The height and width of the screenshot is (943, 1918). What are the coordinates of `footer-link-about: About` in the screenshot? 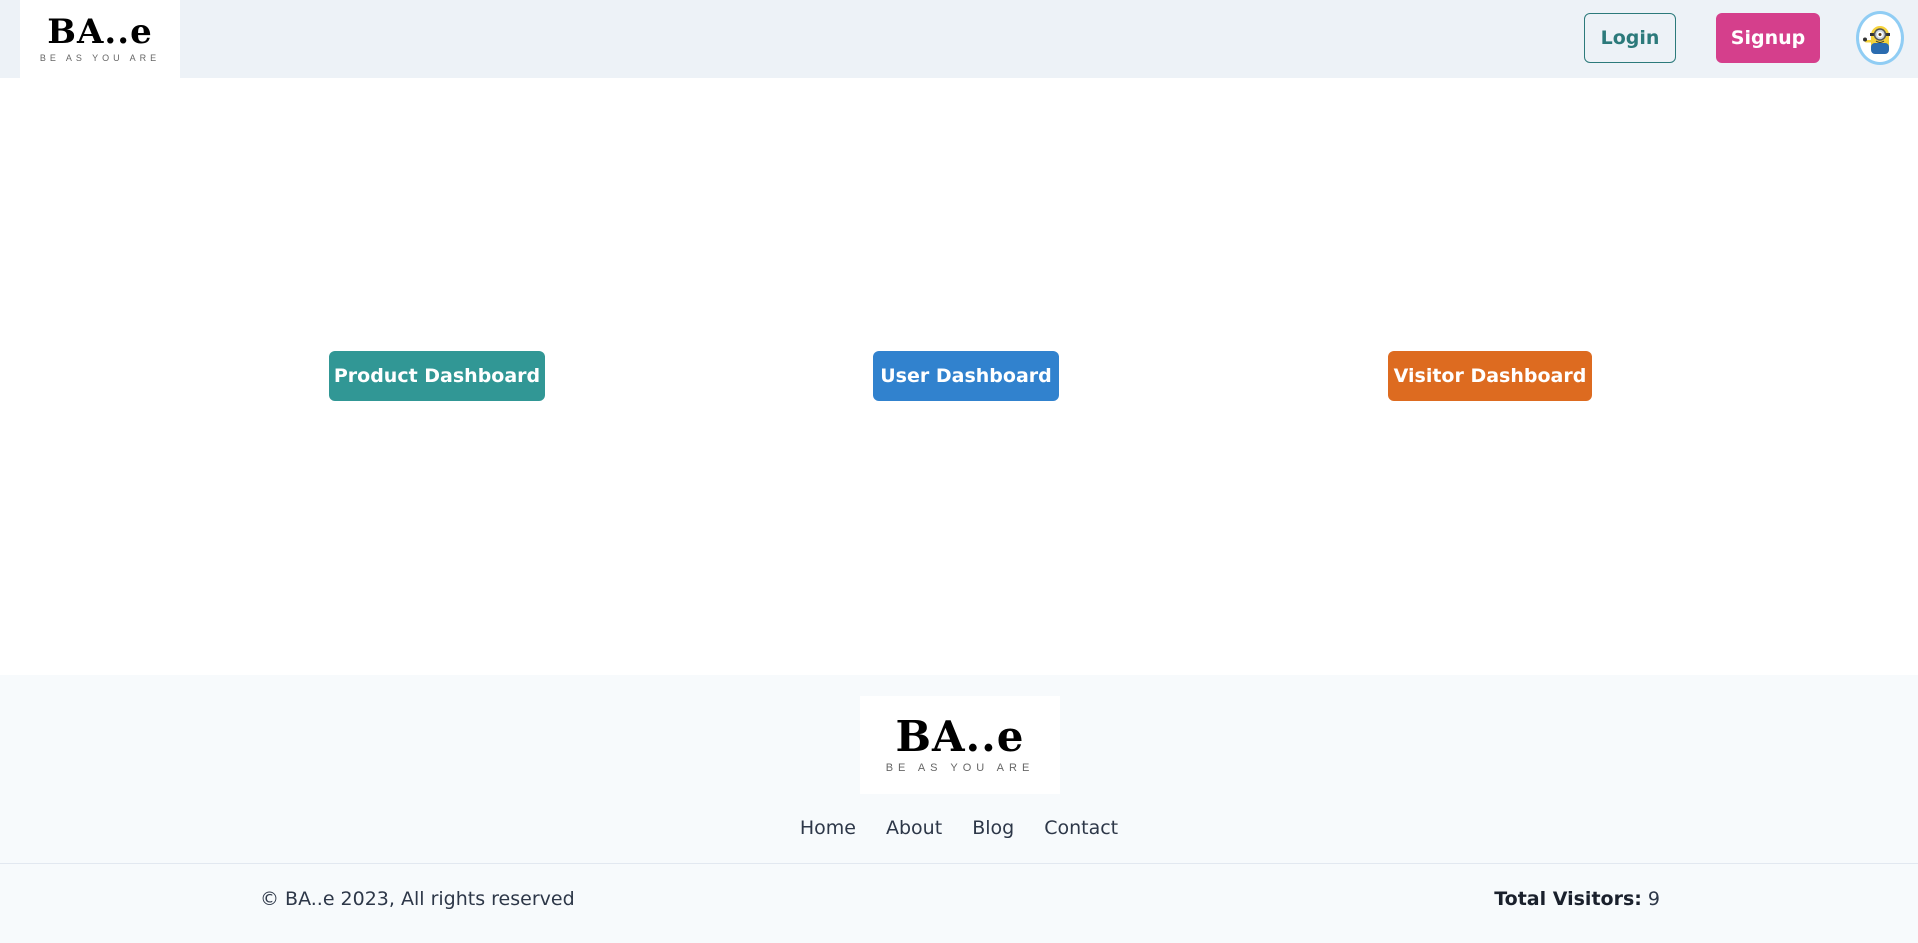 It's located at (914, 830).